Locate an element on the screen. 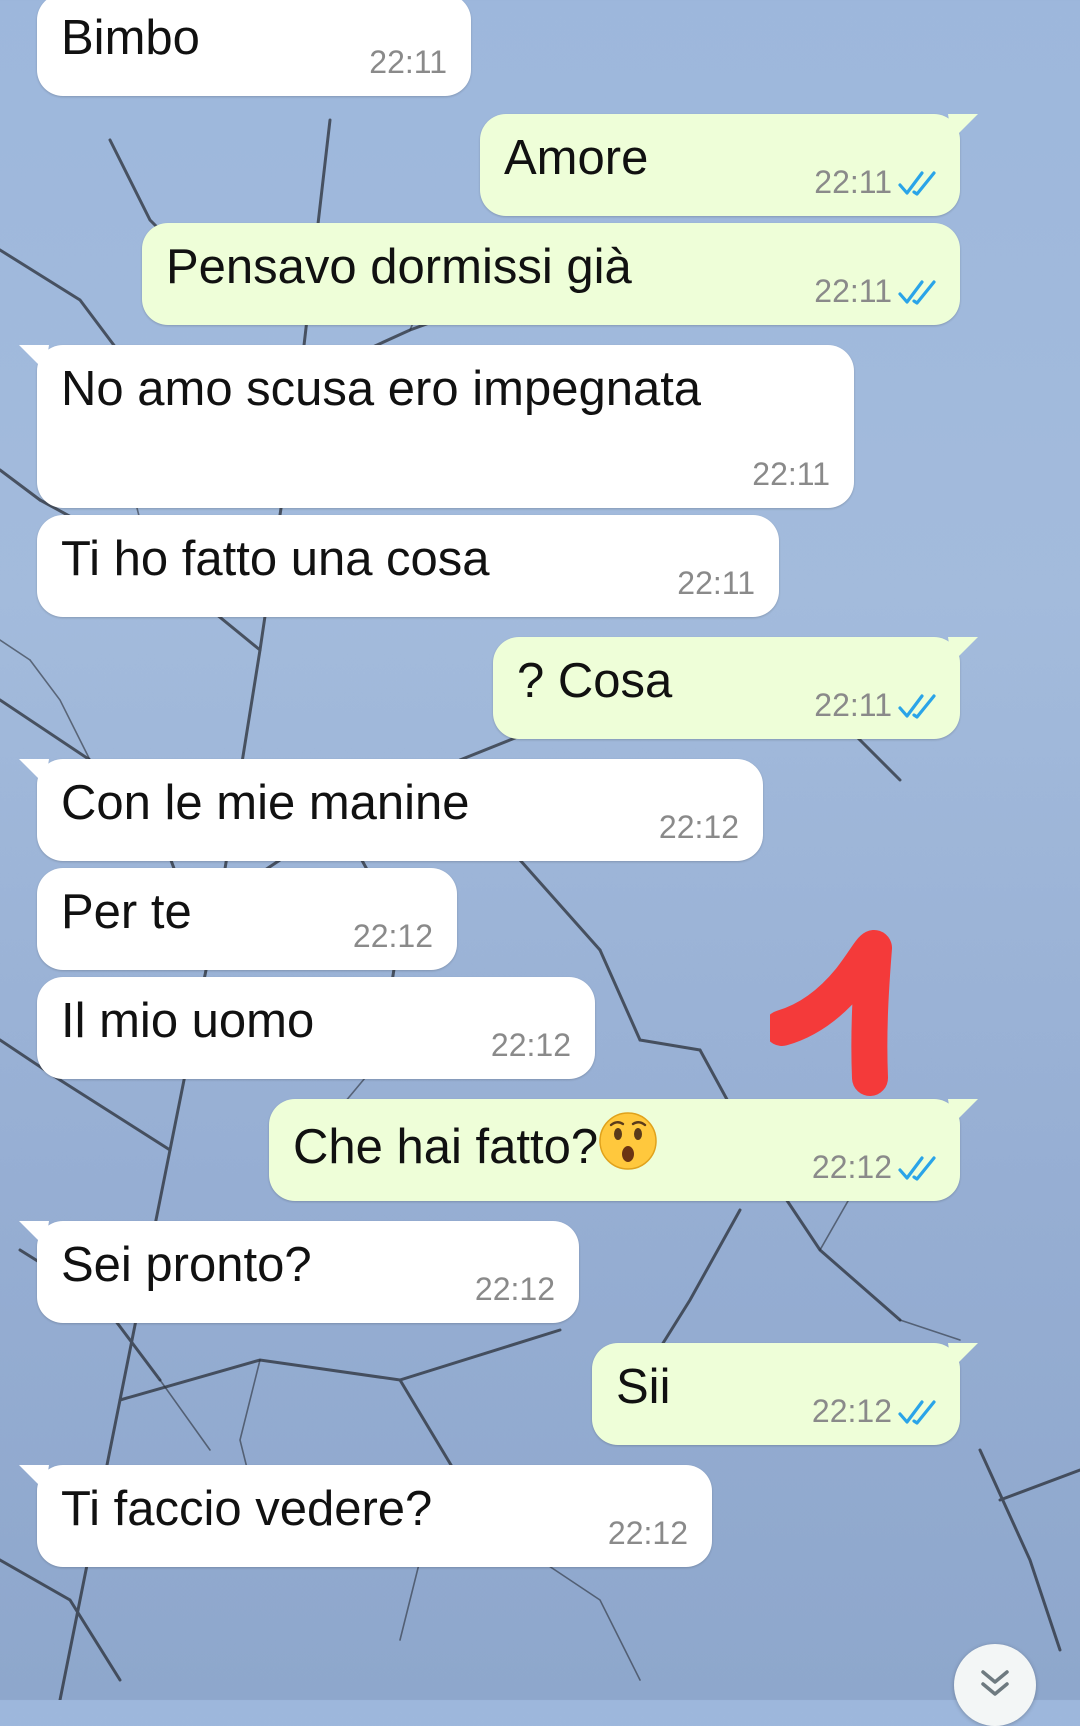 The height and width of the screenshot is (1726, 1080). message-text-line: Che hai fatto? is located at coordinates (475, 1145).